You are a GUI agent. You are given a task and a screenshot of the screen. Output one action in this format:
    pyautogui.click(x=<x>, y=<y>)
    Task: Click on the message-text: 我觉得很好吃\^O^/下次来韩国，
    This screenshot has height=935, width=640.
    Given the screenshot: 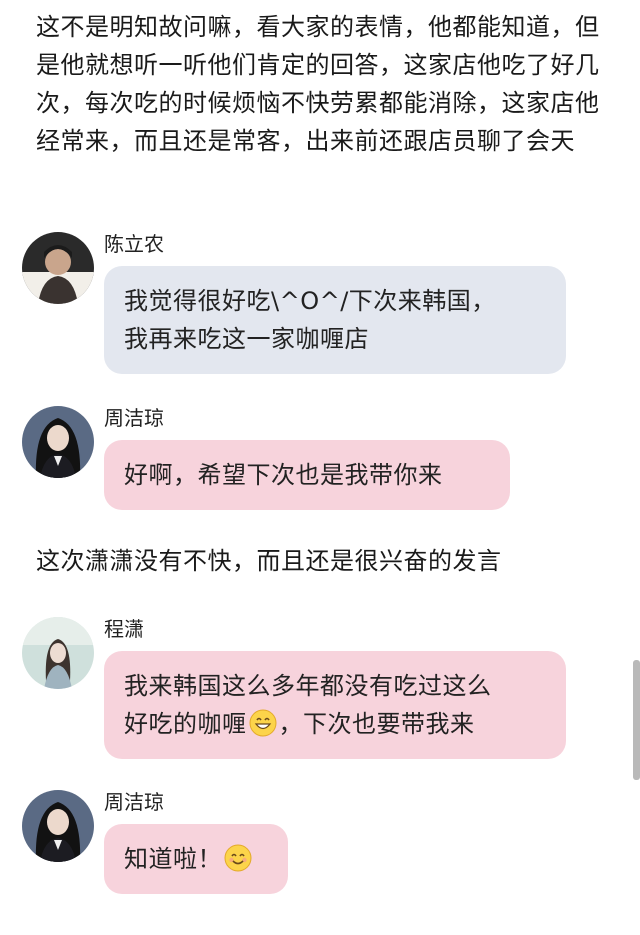 What is the action you would take?
    pyautogui.click(x=310, y=301)
    